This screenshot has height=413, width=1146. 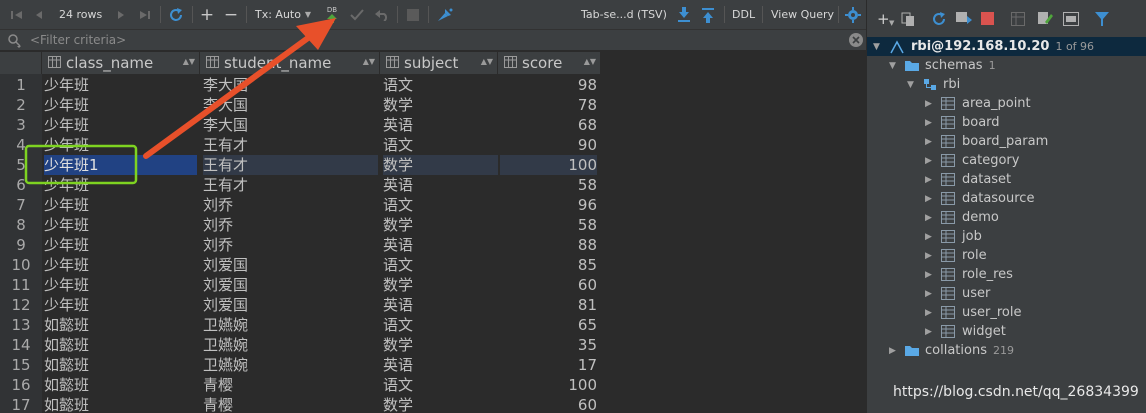 What do you see at coordinates (968, 179) in the screenshot?
I see `tree-table: ▶ dataset` at bounding box center [968, 179].